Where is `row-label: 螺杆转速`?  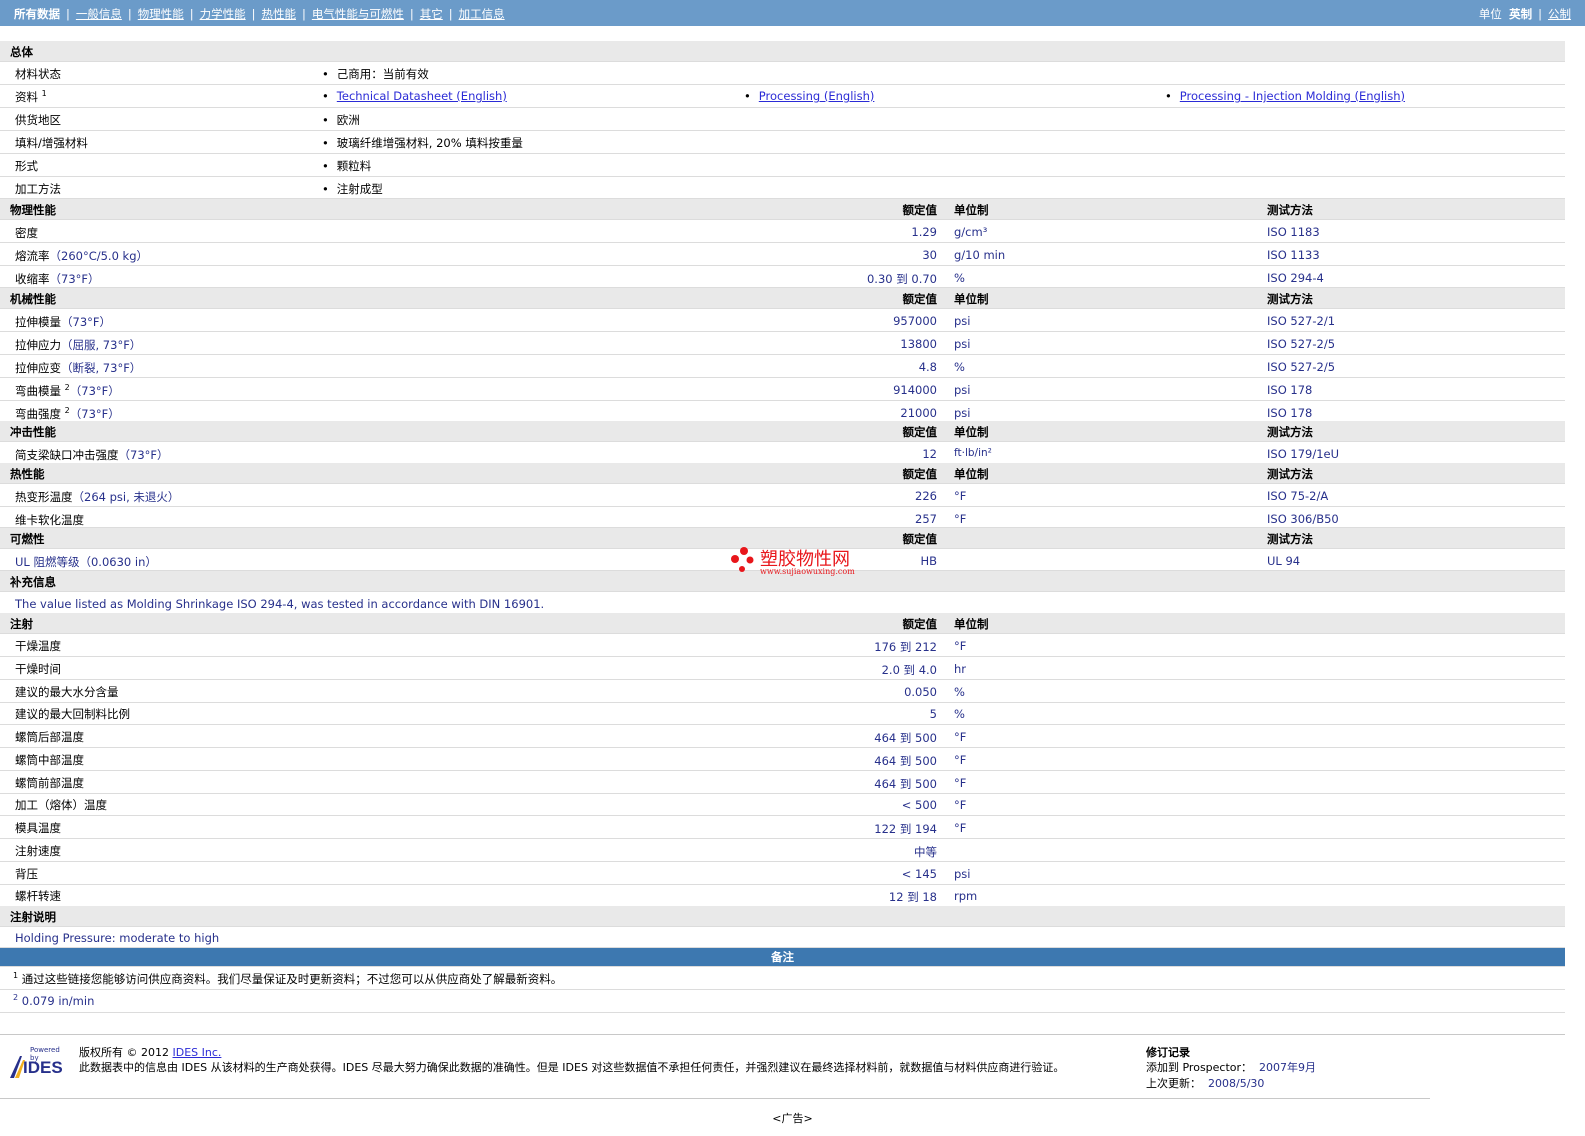
row-label: 螺杆转速 is located at coordinates (38, 896).